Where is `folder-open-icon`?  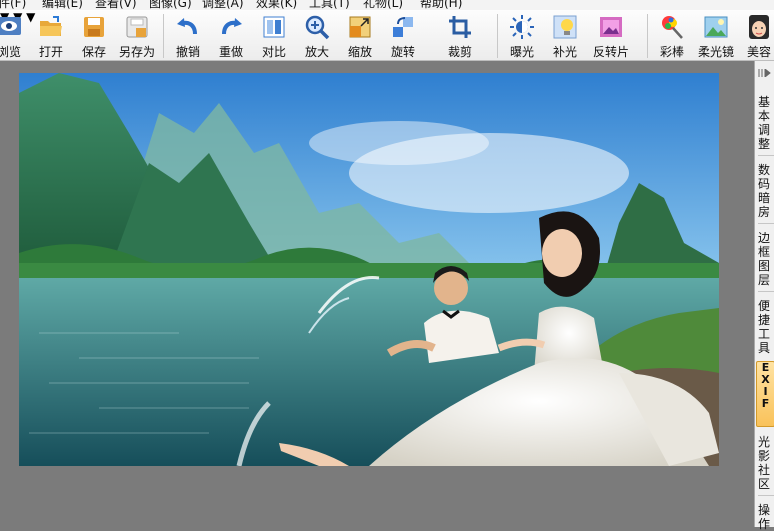
folder-open-icon is located at coordinates (51, 26).